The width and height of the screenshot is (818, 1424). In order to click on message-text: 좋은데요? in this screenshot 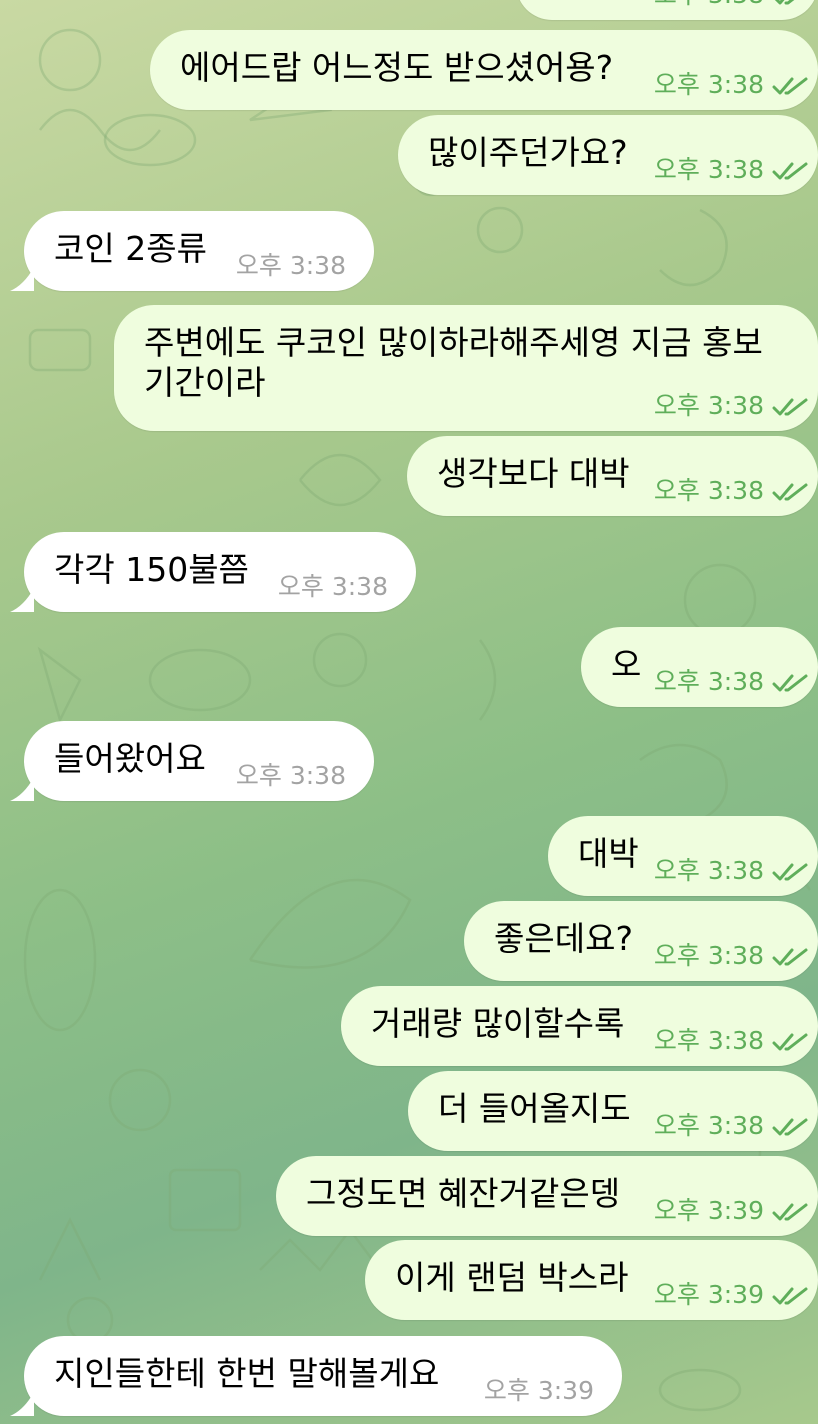, I will do `click(563, 938)`.